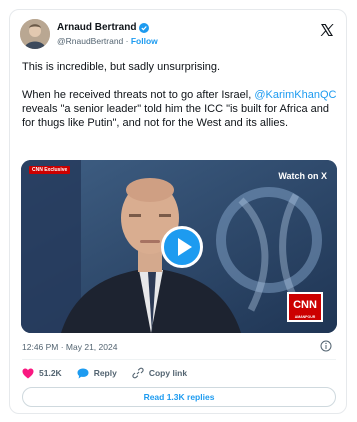 The height and width of the screenshot is (422, 357). I want to click on like-button: 51.2K, so click(42, 373).